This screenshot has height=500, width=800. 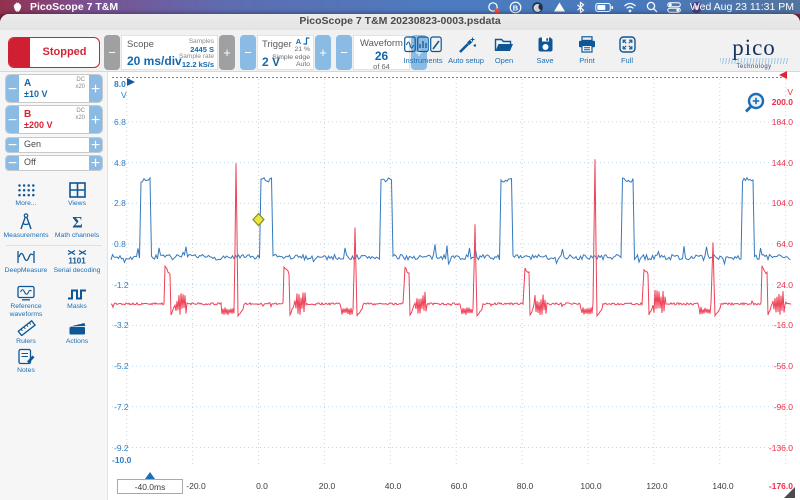 What do you see at coordinates (400, 7) in the screenshot?
I see `macos-menu-bar: PicoScope 7 T&M B Wed Aug 23 11:31 PM` at bounding box center [400, 7].